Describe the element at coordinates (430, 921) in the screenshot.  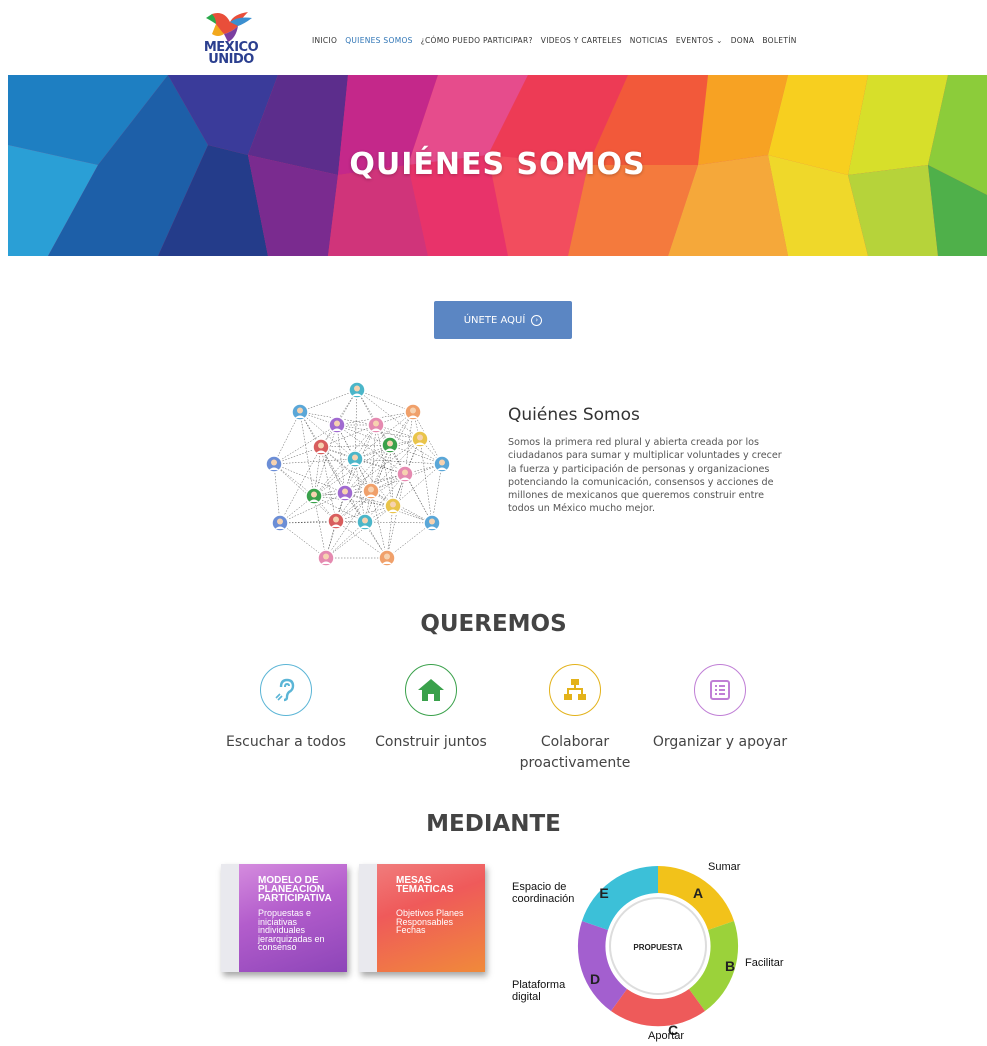
I see `card-body: Objetivos Planes Responsables Fechas` at that location.